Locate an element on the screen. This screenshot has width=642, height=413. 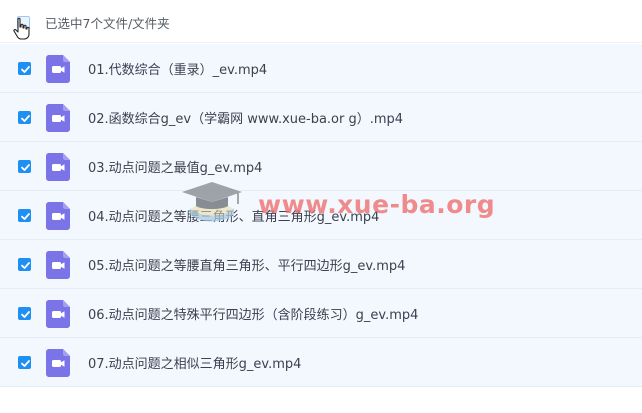
file-row: 06.动点问题之特殊平行四边形（含阶段练习）g_ev.mp4 is located at coordinates (321, 313).